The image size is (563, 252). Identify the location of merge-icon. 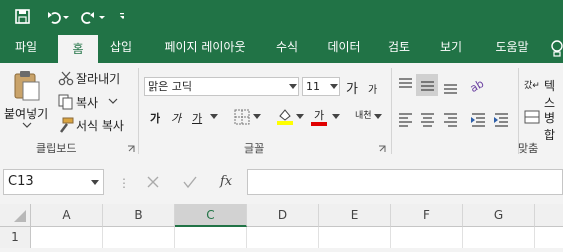
(532, 117).